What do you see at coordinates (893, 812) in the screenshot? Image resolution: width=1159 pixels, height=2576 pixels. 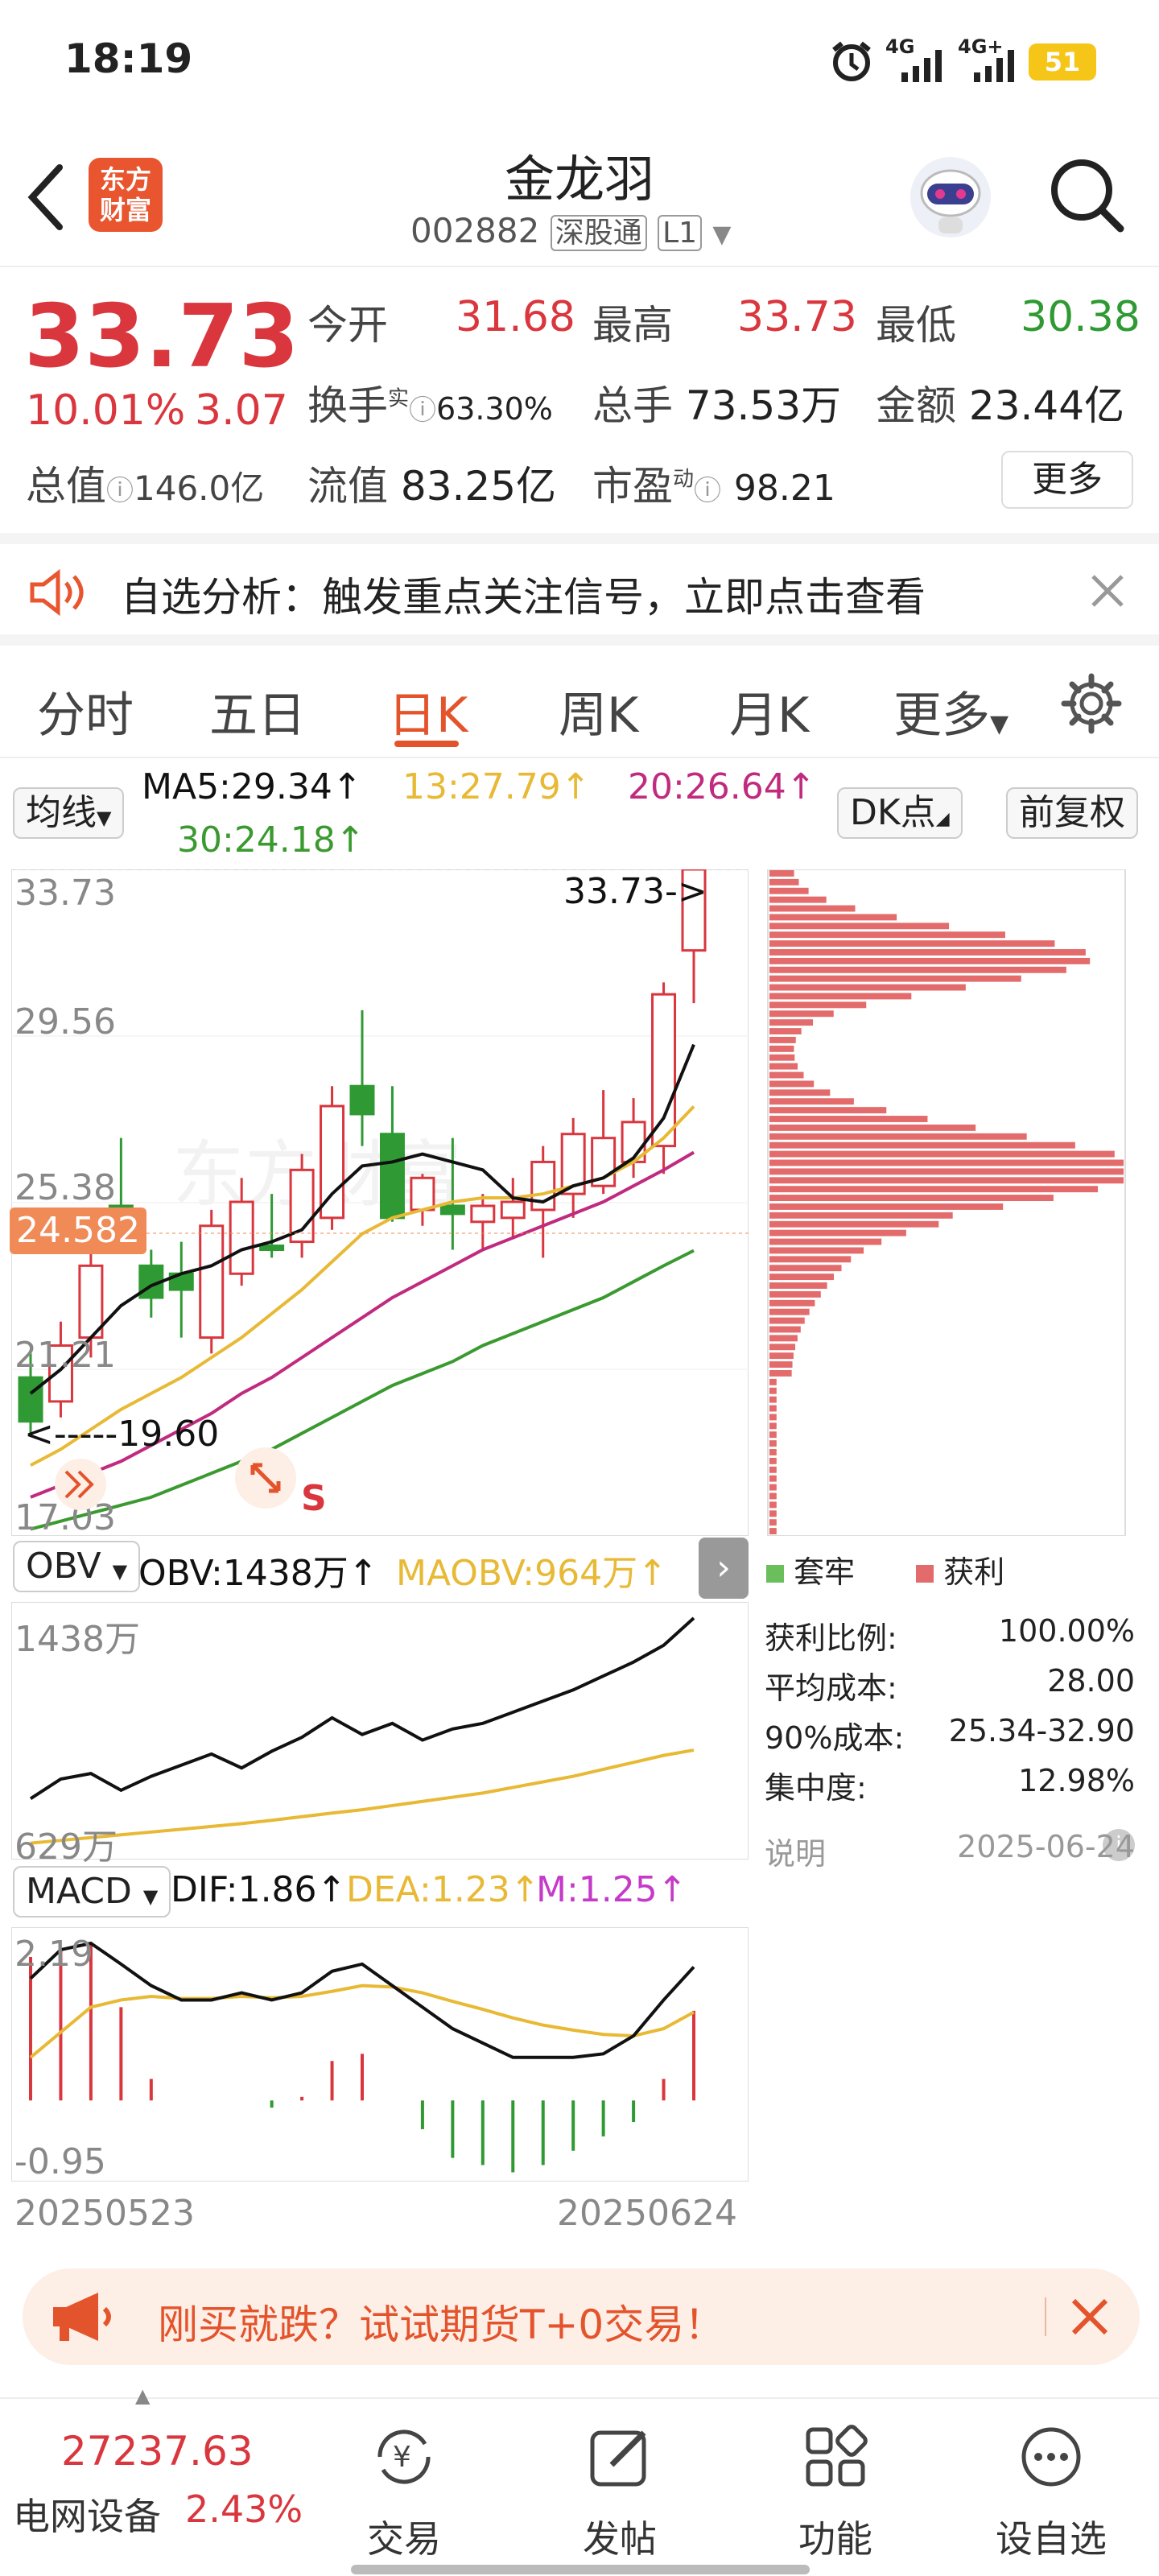 I see `dk-label: DK点` at bounding box center [893, 812].